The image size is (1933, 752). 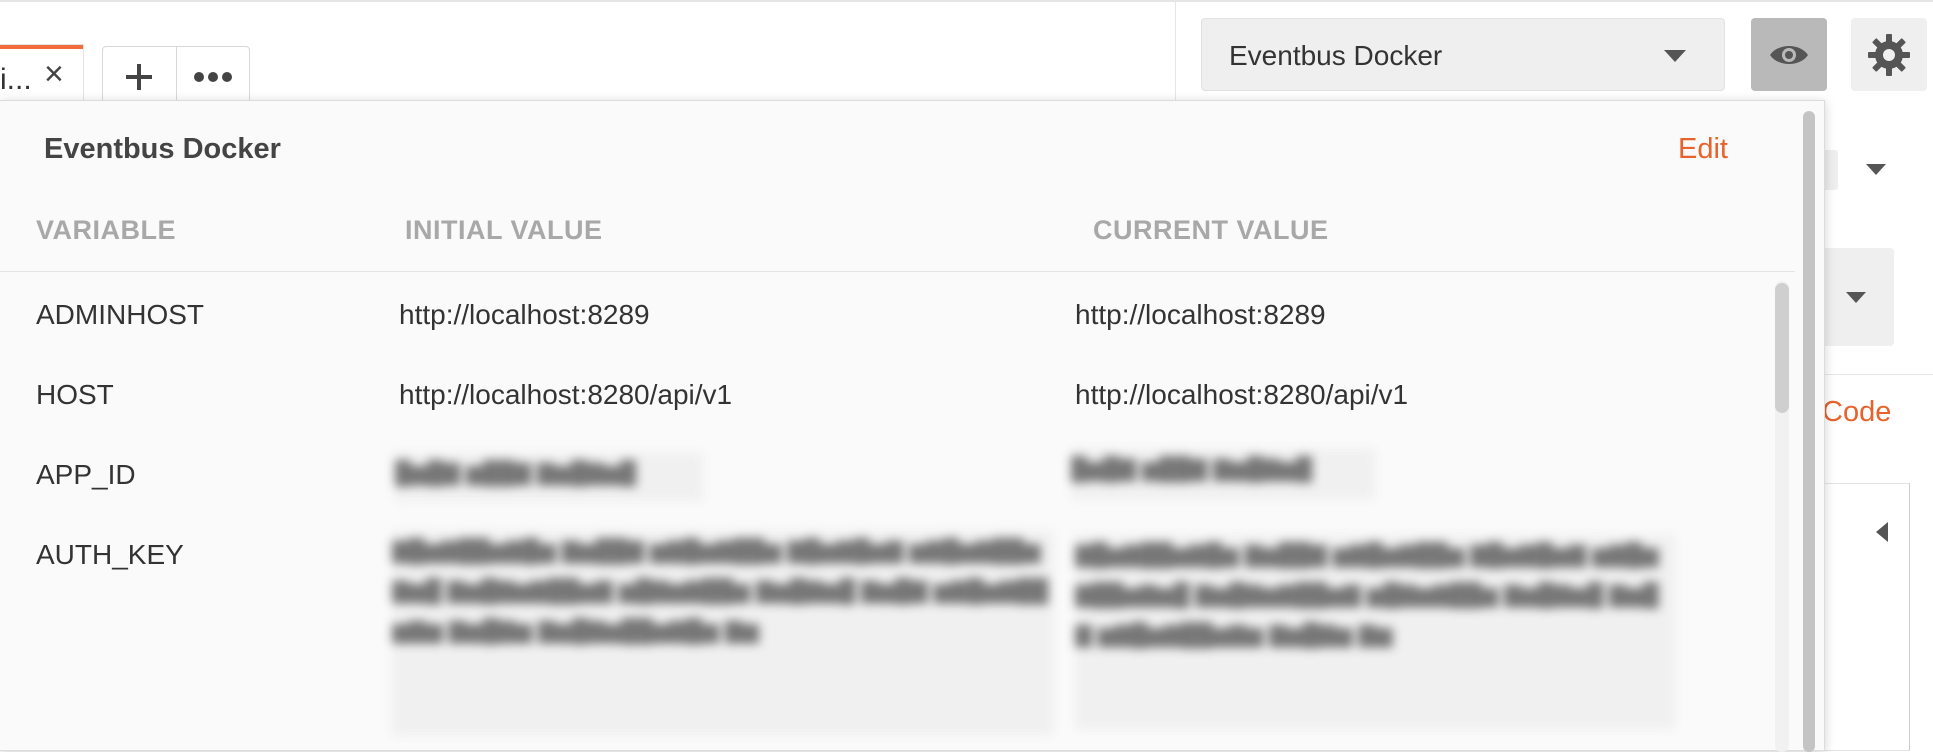 I want to click on request-tab: i... ×, so click(x=42, y=74).